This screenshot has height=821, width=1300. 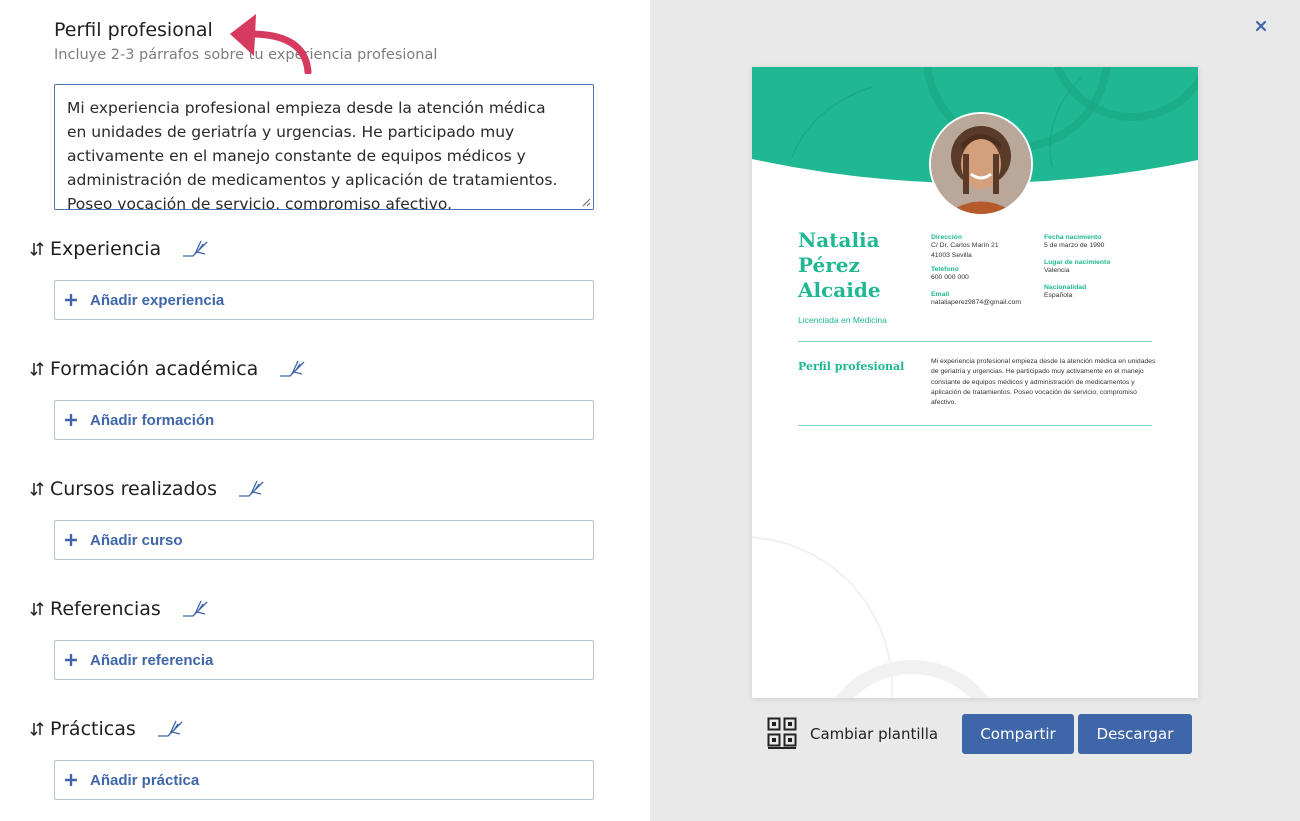 What do you see at coordinates (133, 30) in the screenshot?
I see `profile-section-title: Perfil profesional` at bounding box center [133, 30].